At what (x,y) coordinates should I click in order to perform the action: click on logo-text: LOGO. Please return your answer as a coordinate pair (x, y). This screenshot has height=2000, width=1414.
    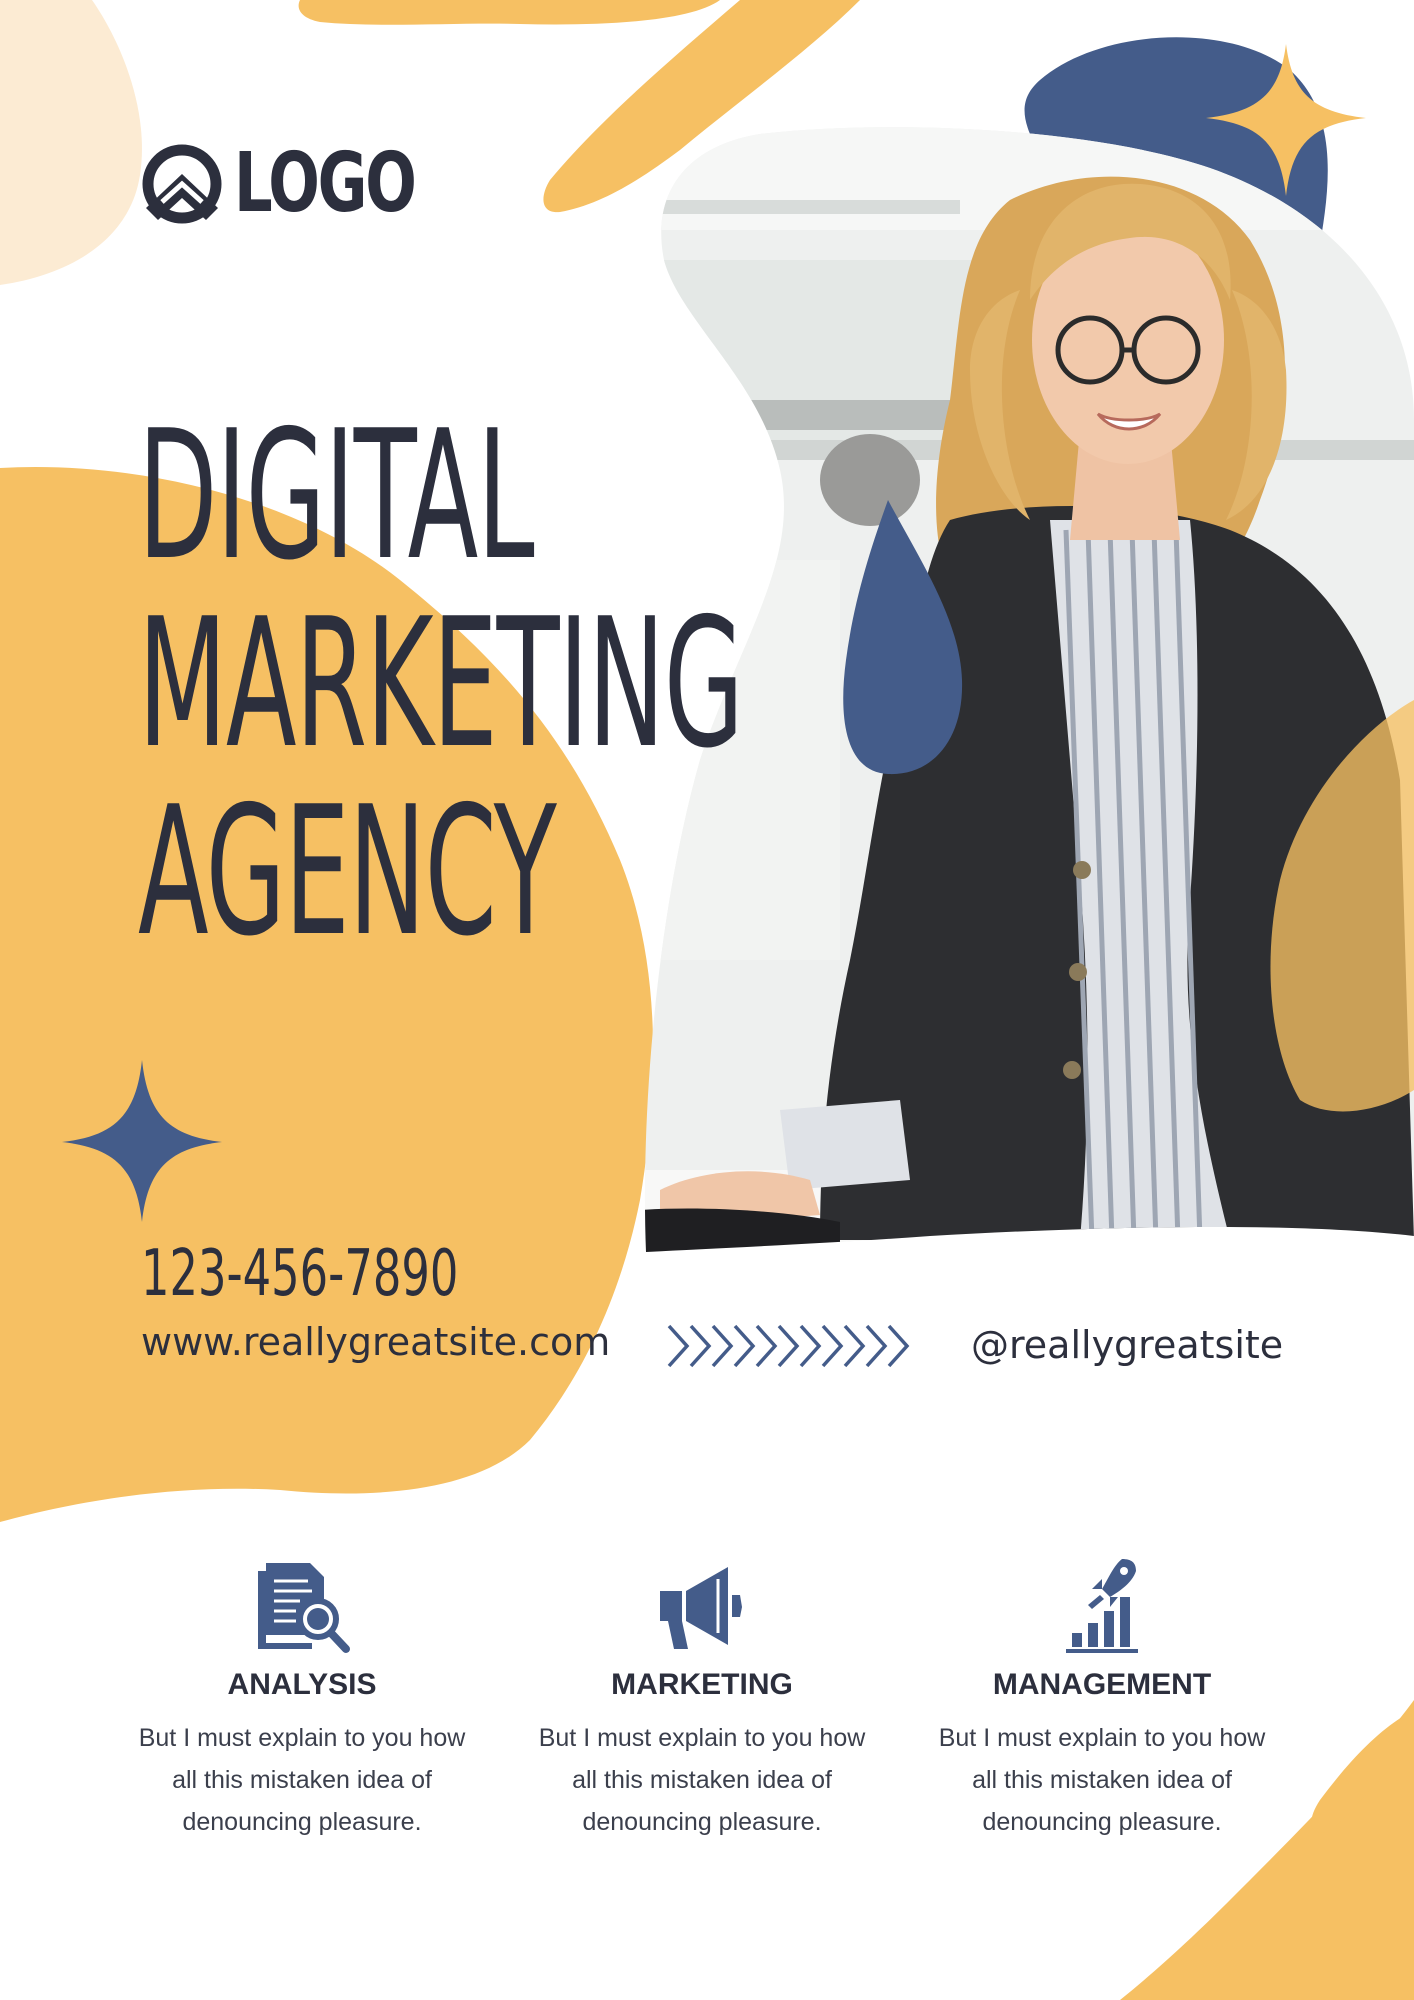
    Looking at the image, I should click on (325, 183).